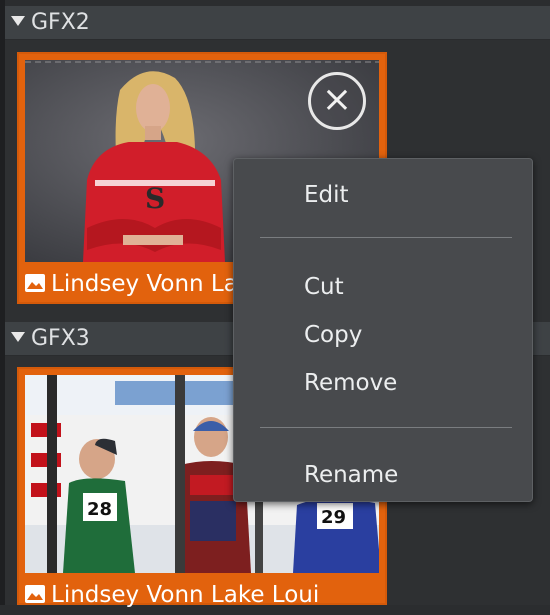 Image resolution: width=550 pixels, height=615 pixels. What do you see at coordinates (155, 198) in the screenshot?
I see `svg-text: S` at bounding box center [155, 198].